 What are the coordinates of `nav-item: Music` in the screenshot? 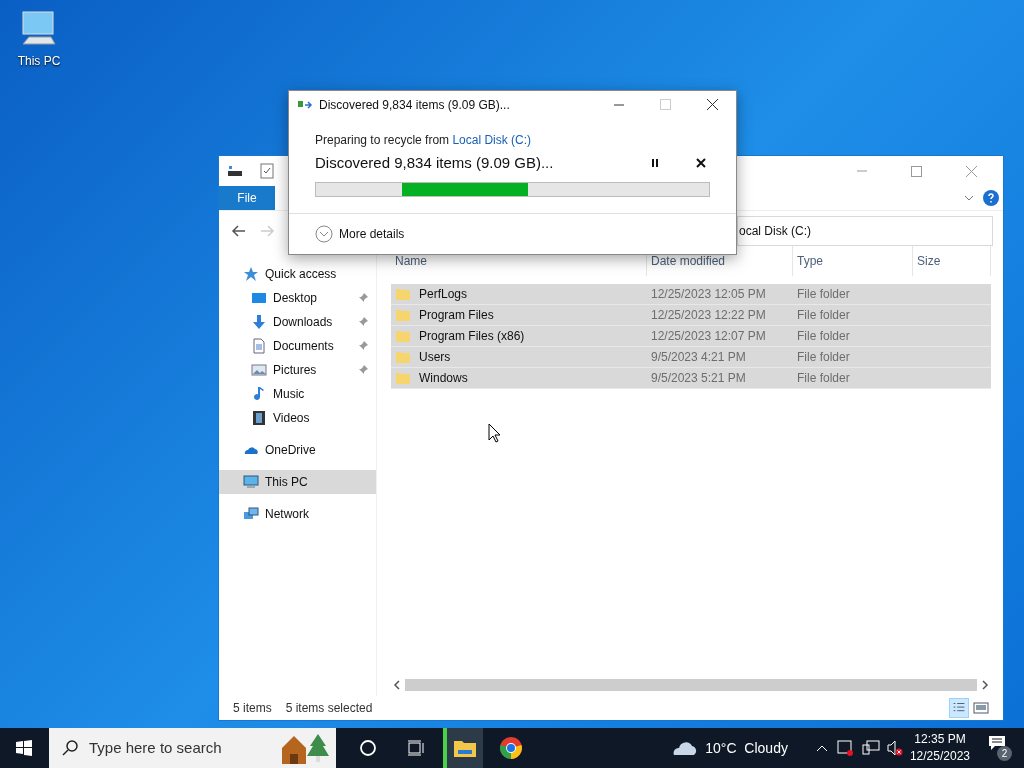 It's located at (297, 394).